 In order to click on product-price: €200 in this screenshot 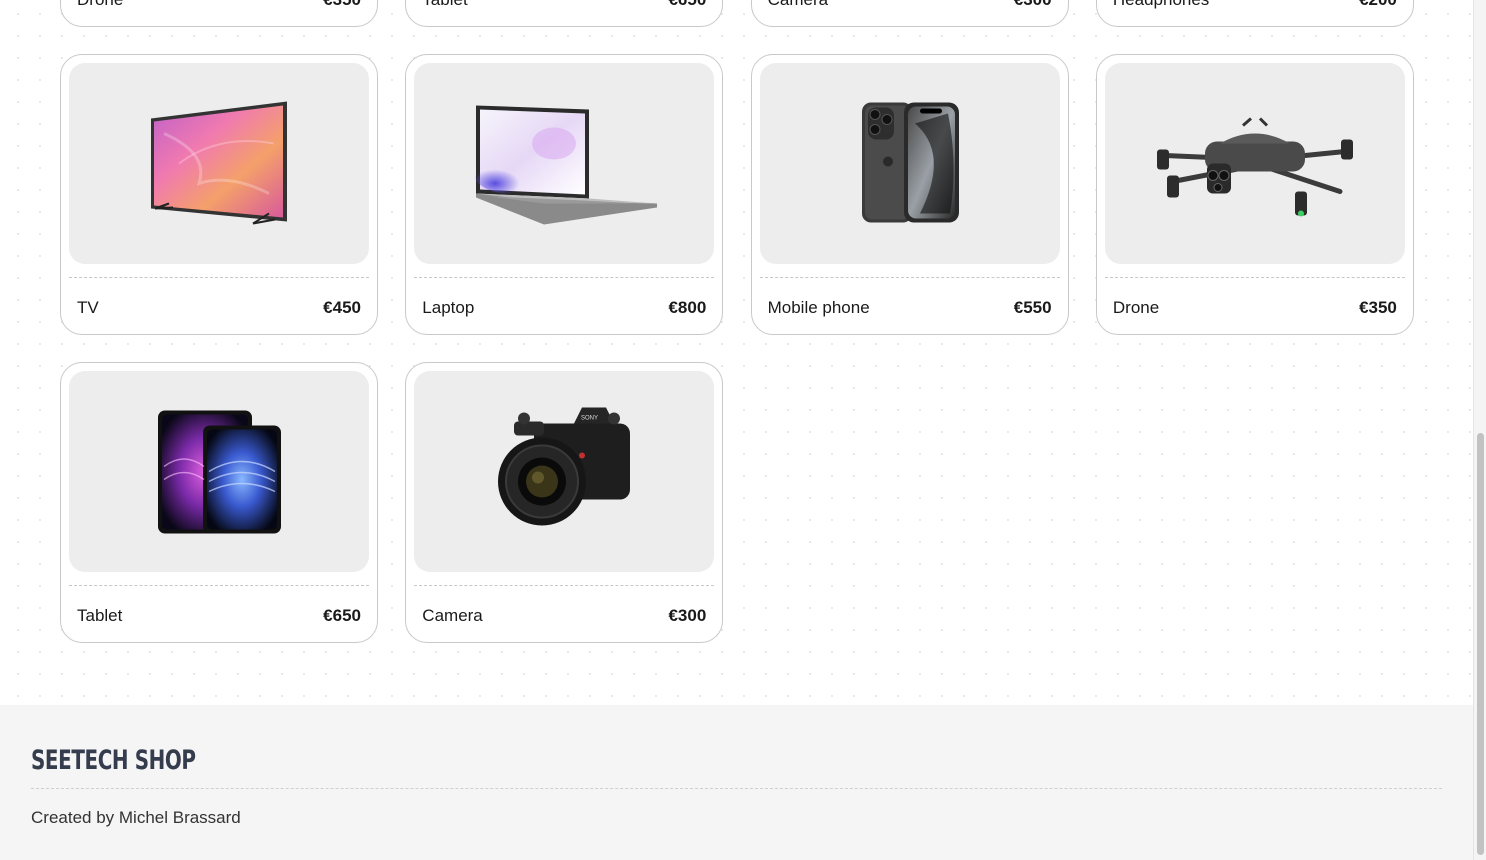, I will do `click(1378, 5)`.